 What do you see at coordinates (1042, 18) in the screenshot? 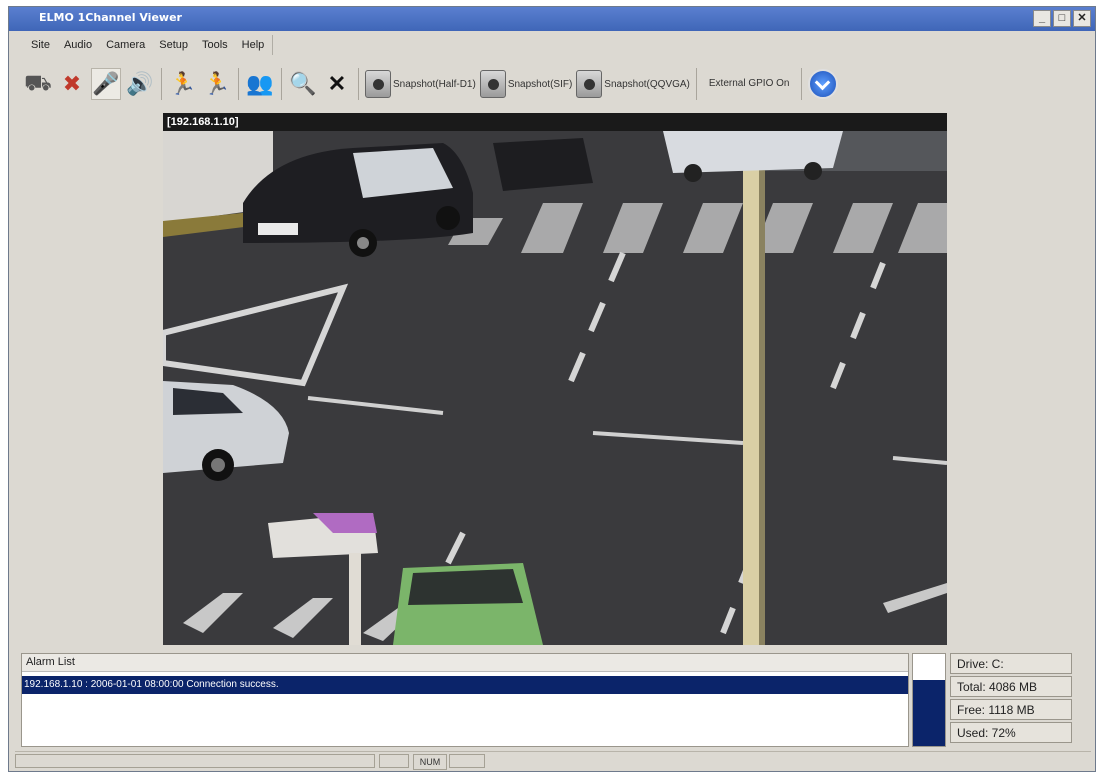
I see `minimize-button: _` at bounding box center [1042, 18].